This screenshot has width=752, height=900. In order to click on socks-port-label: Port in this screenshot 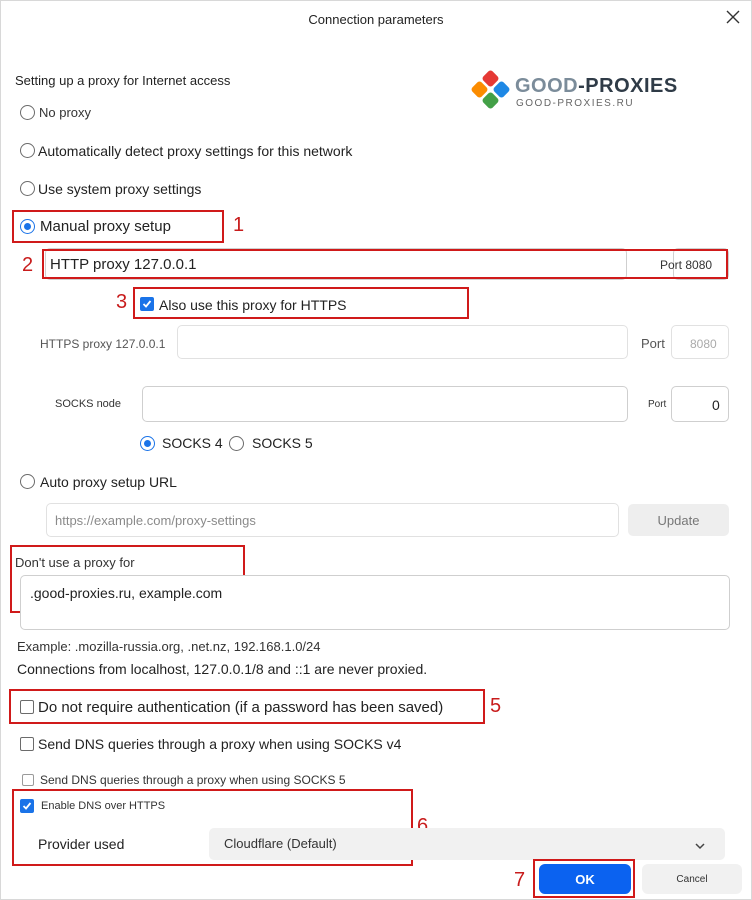, I will do `click(657, 404)`.